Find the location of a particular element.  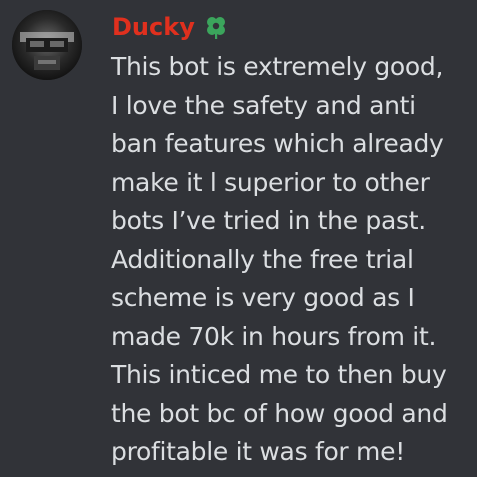

message-line: profitable it was for me! is located at coordinates (258, 451).